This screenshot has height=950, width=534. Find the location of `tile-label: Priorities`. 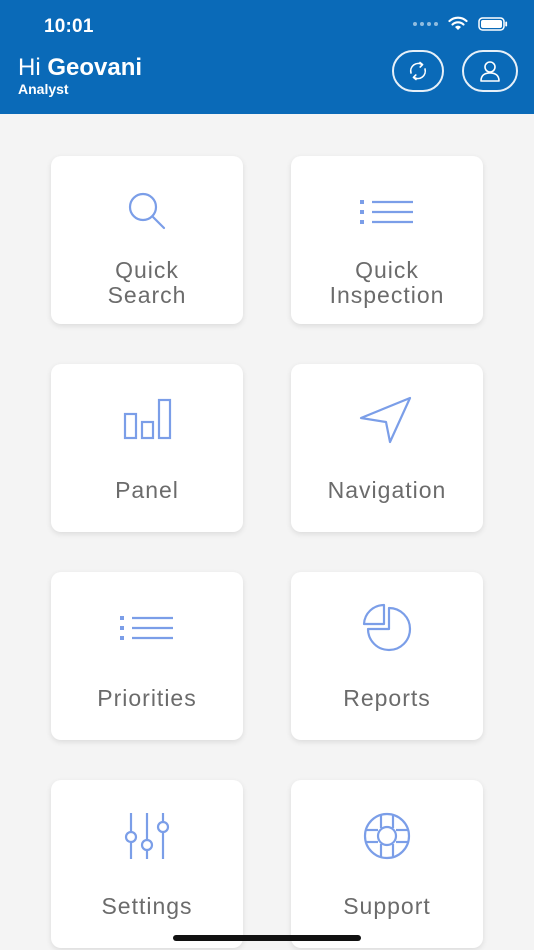

tile-label: Priorities is located at coordinates (147, 698).